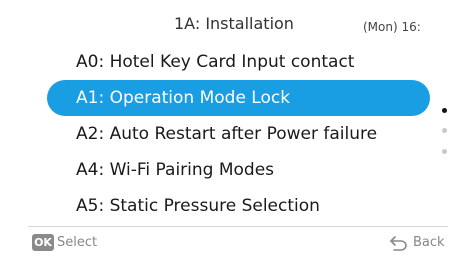 The image size is (466, 260). I want to click on menu-item-label: A2: Auto Restart after Power failure, so click(227, 134).